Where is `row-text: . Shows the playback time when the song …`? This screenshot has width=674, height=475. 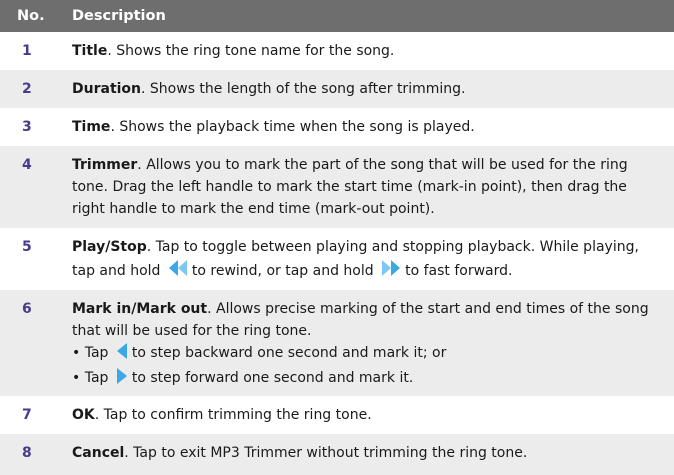 row-text: . Shows the playback time when the song … is located at coordinates (292, 127).